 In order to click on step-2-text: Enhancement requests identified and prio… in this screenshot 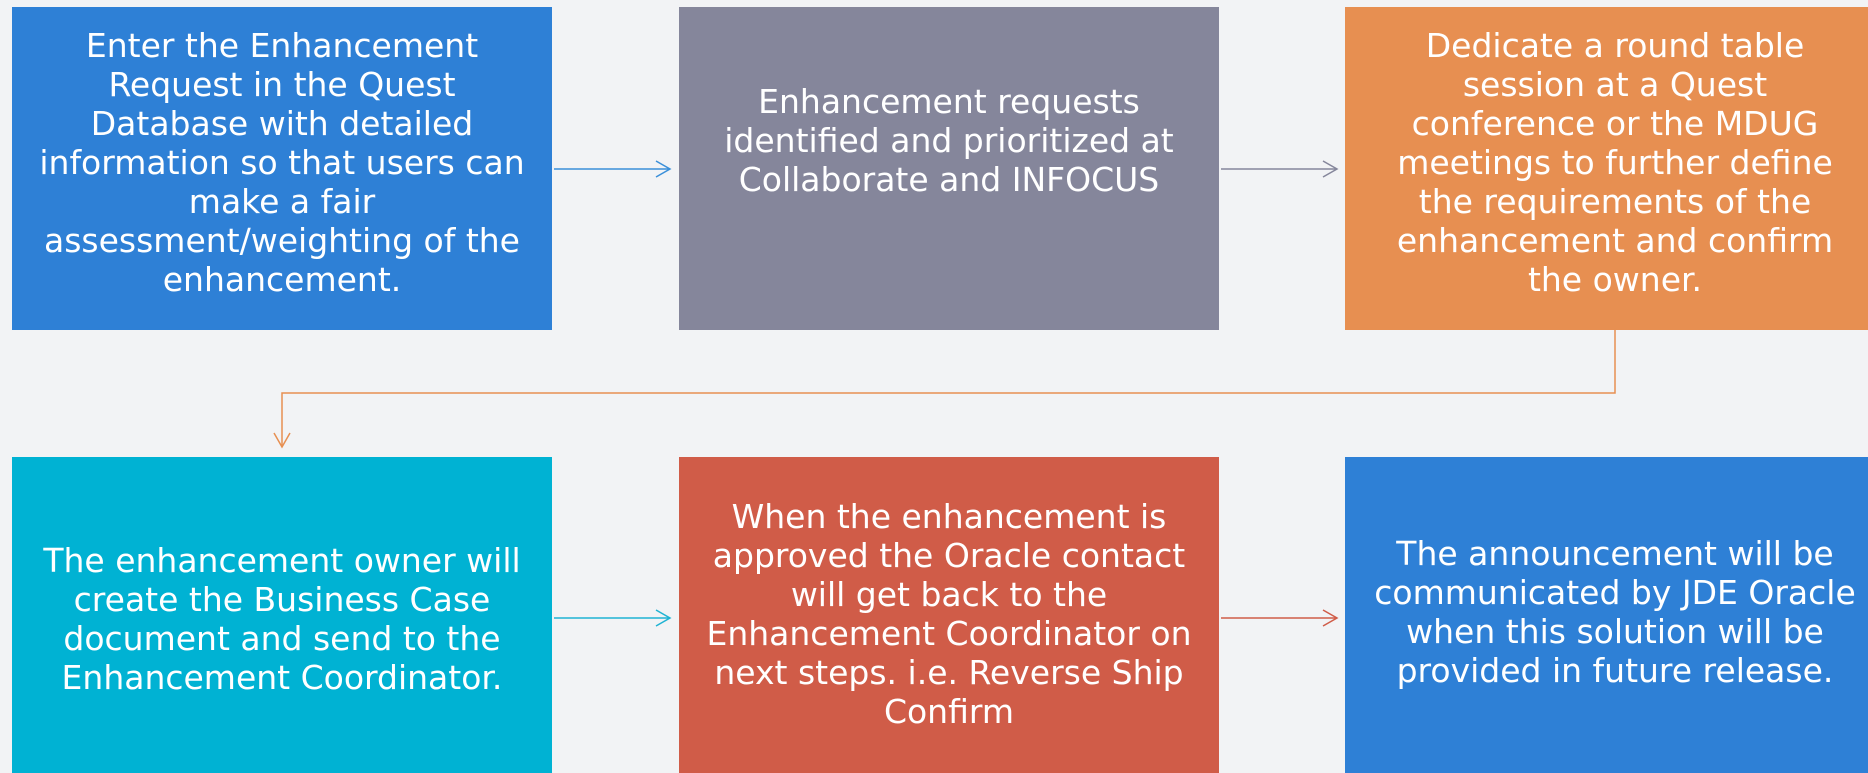, I will do `click(949, 140)`.